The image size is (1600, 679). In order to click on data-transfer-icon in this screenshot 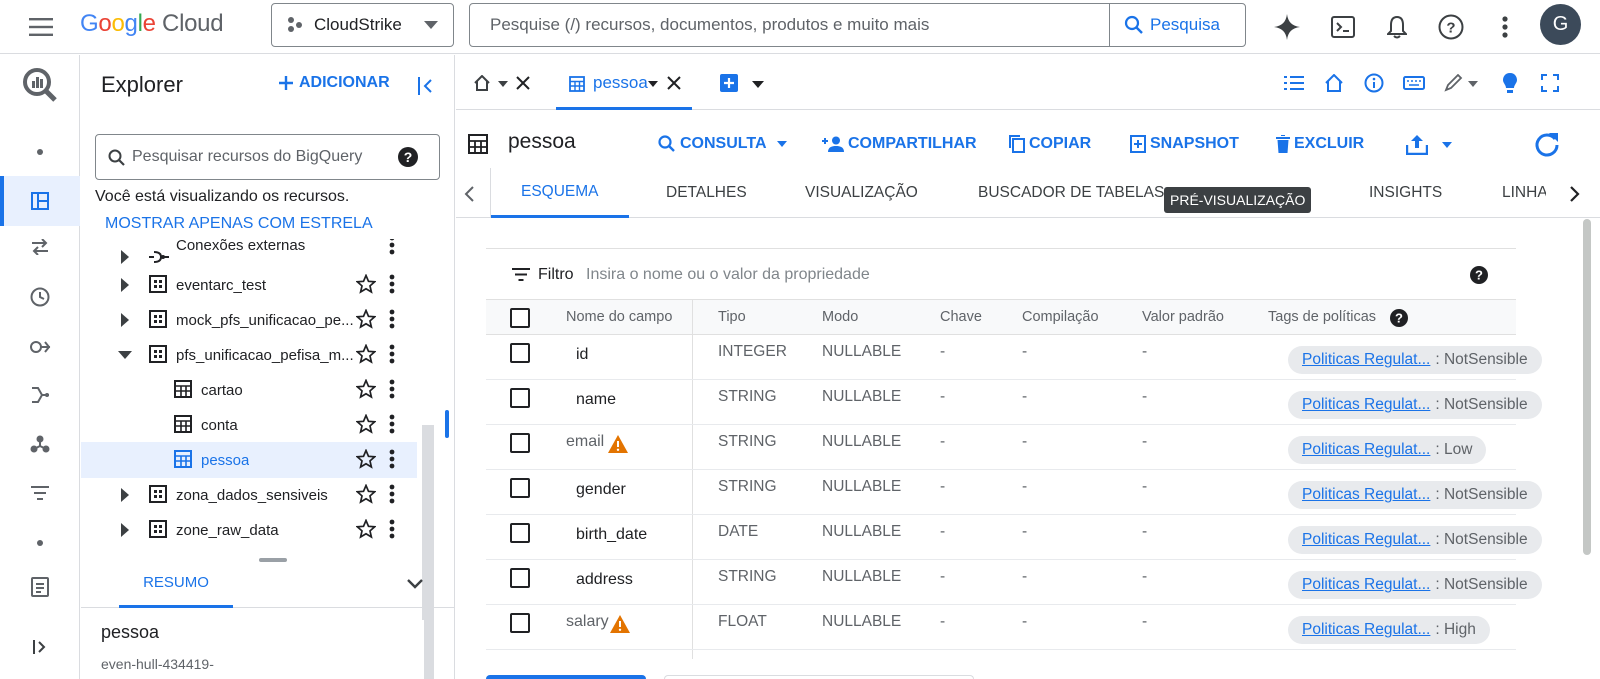, I will do `click(40, 247)`.